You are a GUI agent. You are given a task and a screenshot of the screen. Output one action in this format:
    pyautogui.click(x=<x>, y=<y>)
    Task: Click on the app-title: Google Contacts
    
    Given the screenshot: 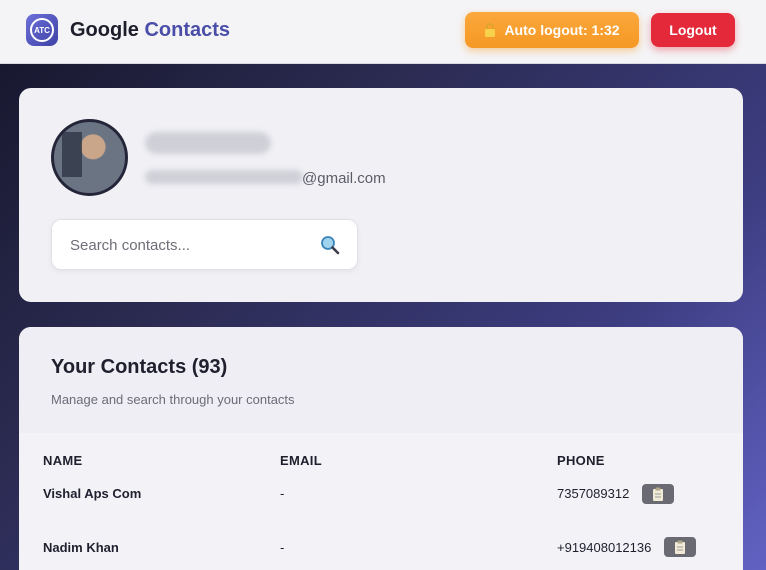 What is the action you would take?
    pyautogui.click(x=150, y=30)
    